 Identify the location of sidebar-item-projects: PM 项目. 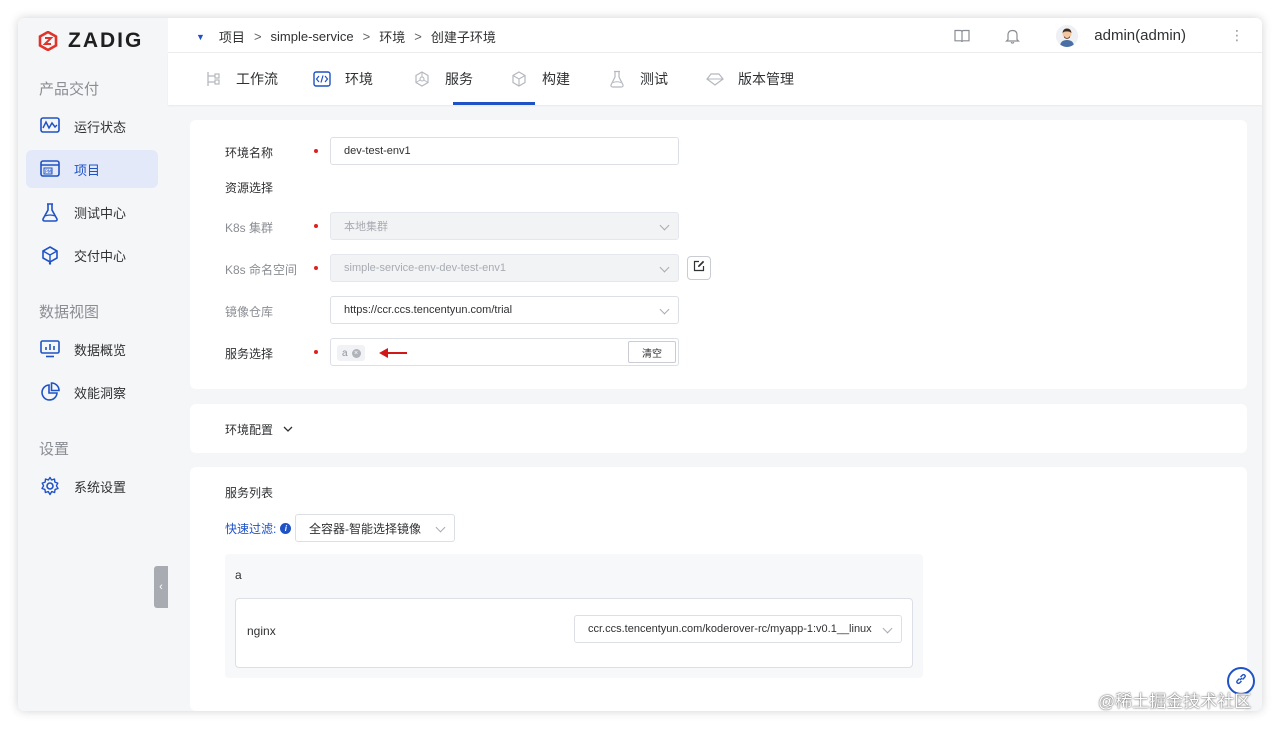
(92, 169).